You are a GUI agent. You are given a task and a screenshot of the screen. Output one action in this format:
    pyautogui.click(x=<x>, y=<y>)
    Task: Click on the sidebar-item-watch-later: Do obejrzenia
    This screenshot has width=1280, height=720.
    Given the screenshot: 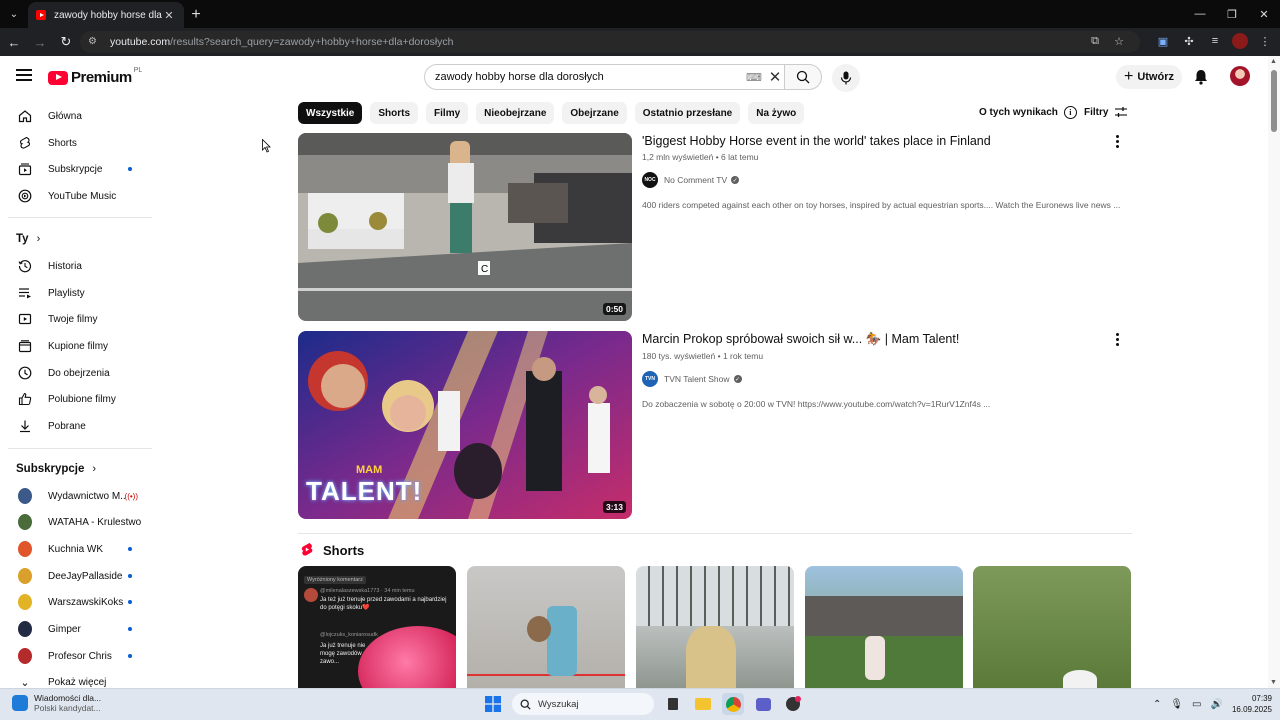 What is the action you would take?
    pyautogui.click(x=78, y=373)
    